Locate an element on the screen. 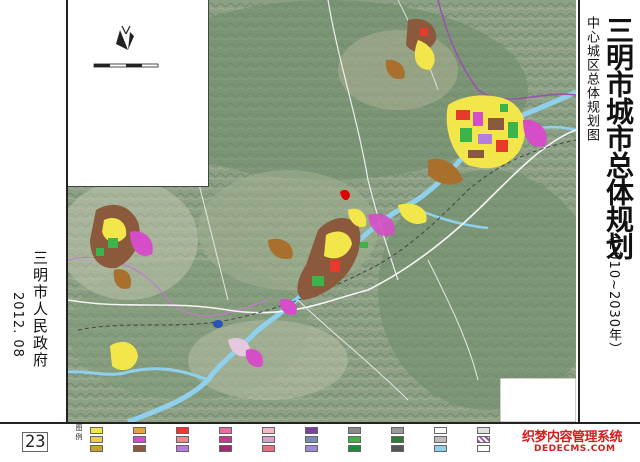 This screenshot has height=462, width=640. page-number: 23 is located at coordinates (35, 442).